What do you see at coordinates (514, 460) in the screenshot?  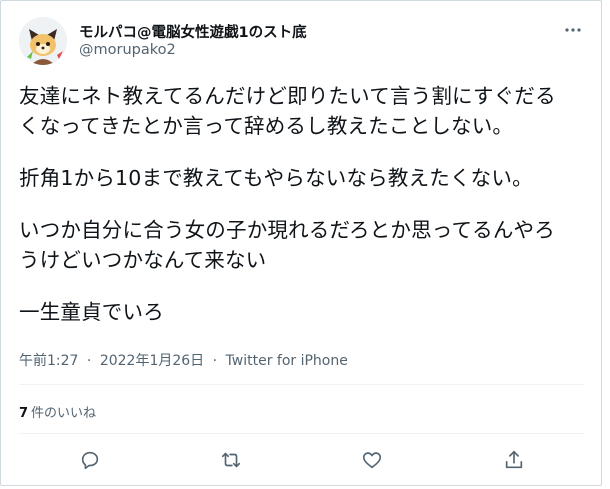 I see `share-icon` at bounding box center [514, 460].